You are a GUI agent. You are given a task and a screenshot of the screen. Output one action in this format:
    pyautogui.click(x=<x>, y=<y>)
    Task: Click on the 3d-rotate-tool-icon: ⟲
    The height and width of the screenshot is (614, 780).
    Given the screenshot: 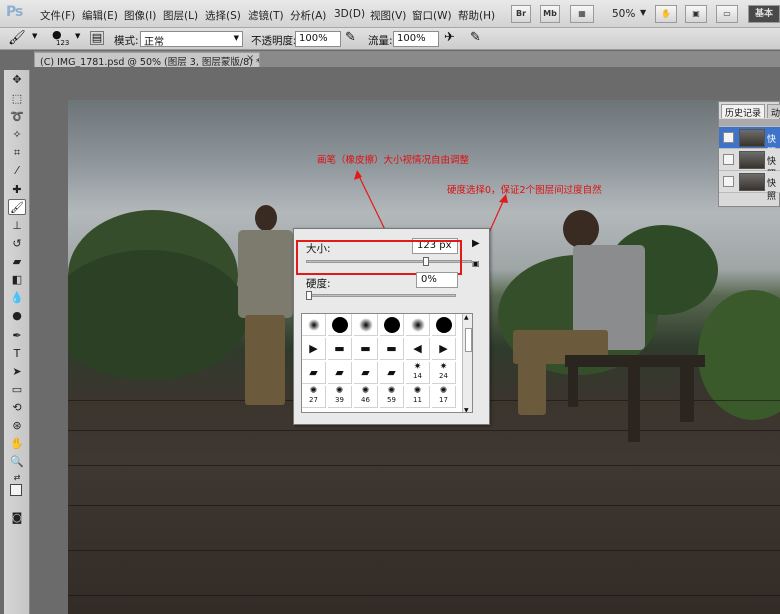 What is the action you would take?
    pyautogui.click(x=17, y=408)
    